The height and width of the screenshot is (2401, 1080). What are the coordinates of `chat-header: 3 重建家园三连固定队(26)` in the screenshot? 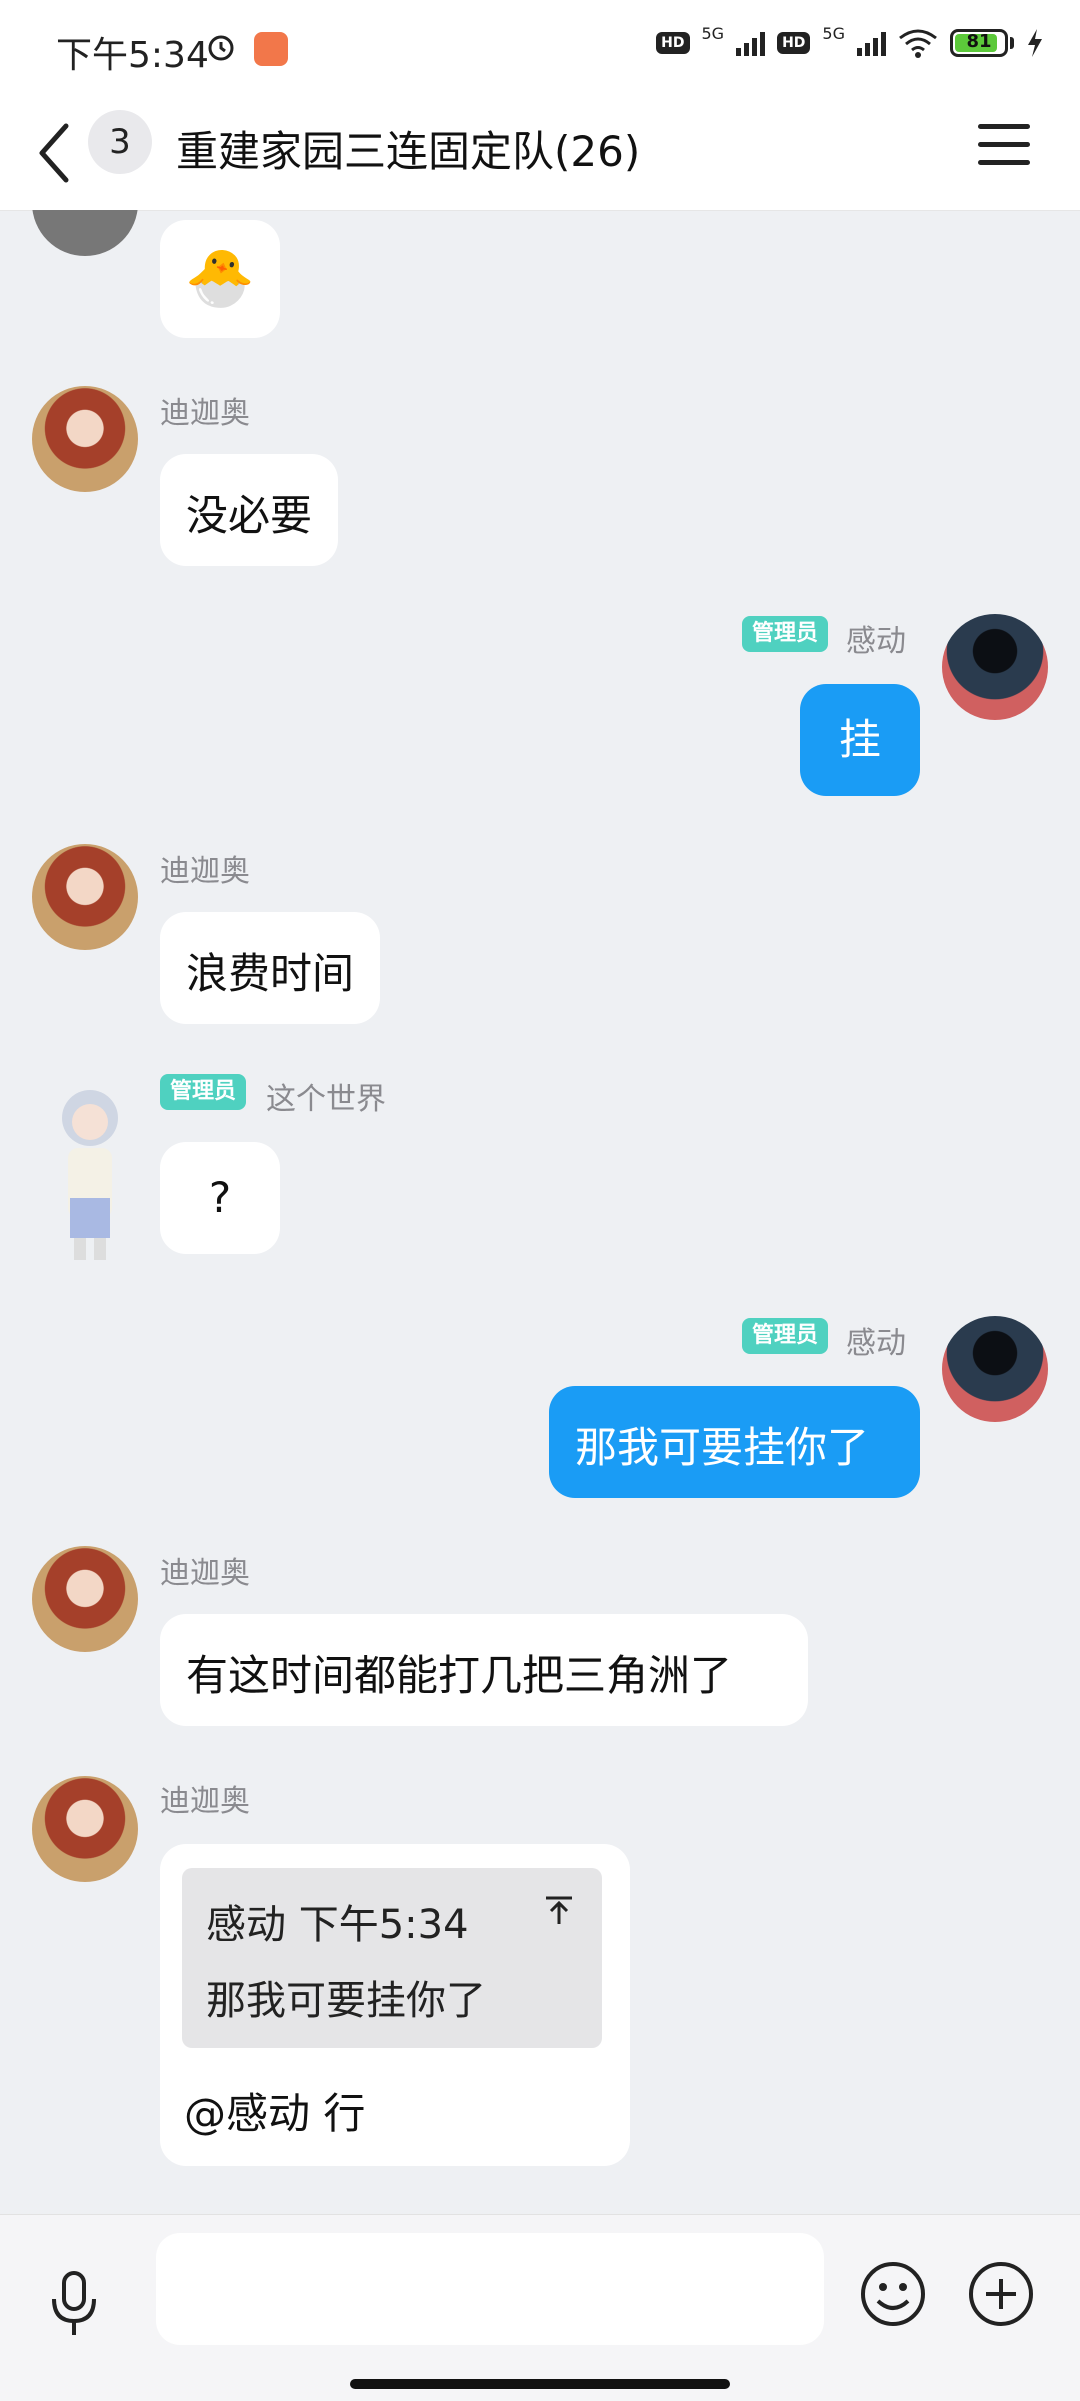 It's located at (540, 154).